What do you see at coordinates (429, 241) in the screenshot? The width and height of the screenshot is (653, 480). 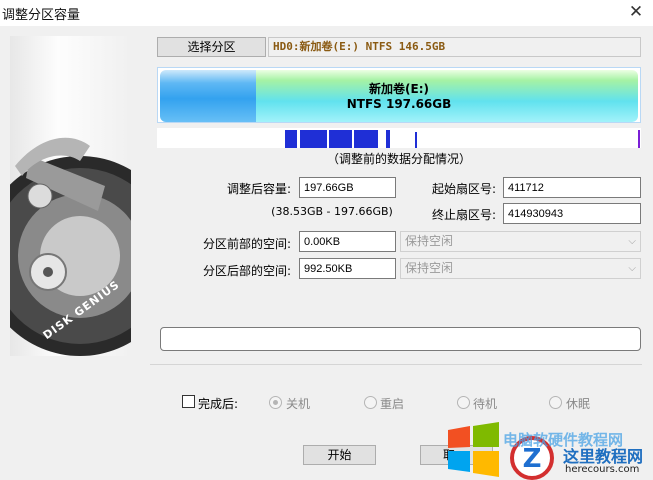 I see `space-before-option: 保持空闲` at bounding box center [429, 241].